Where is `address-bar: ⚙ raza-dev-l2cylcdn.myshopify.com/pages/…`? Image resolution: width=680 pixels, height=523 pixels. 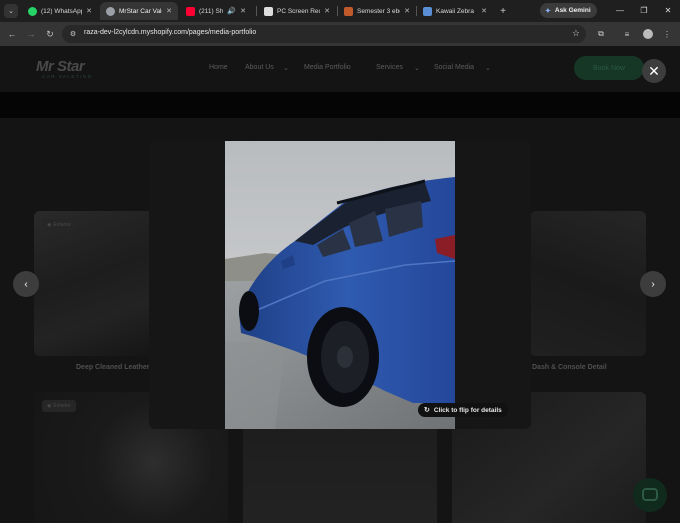 address-bar: ⚙ raza-dev-l2cylcdn.myshopify.com/pages/… is located at coordinates (324, 34).